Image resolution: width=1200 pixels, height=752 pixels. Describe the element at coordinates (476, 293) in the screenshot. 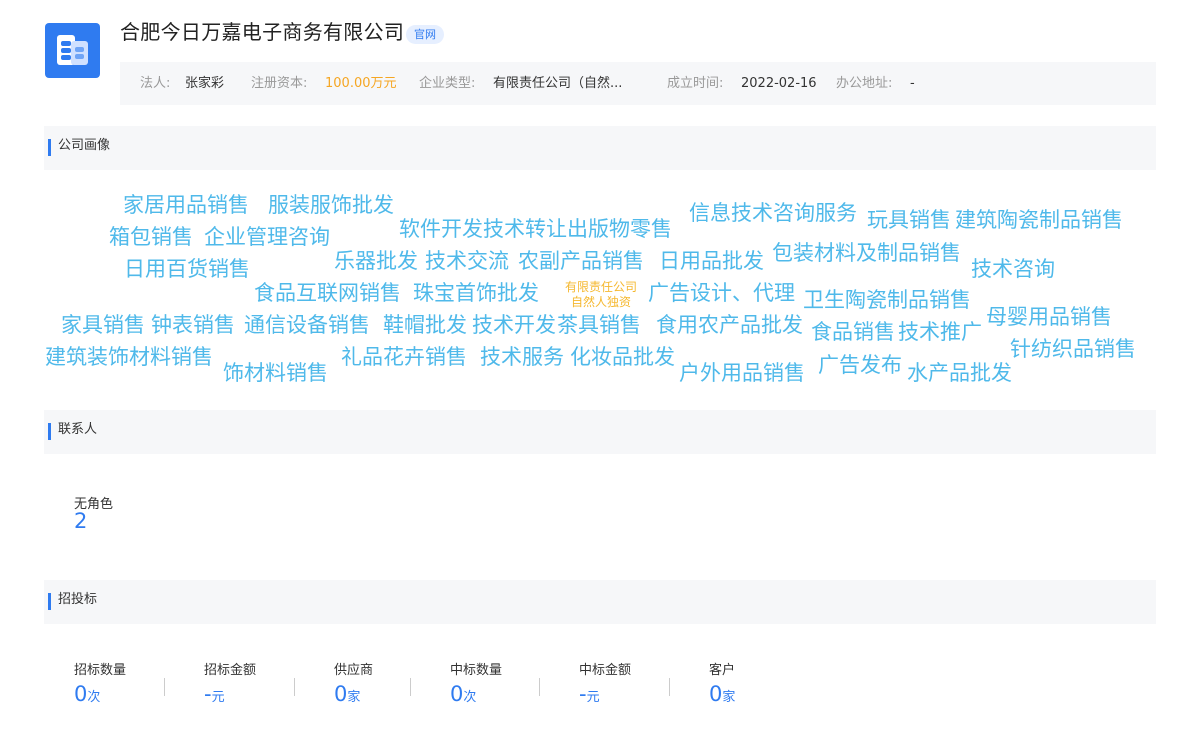

I see `cloud-word: 珠宝首饰批发` at that location.